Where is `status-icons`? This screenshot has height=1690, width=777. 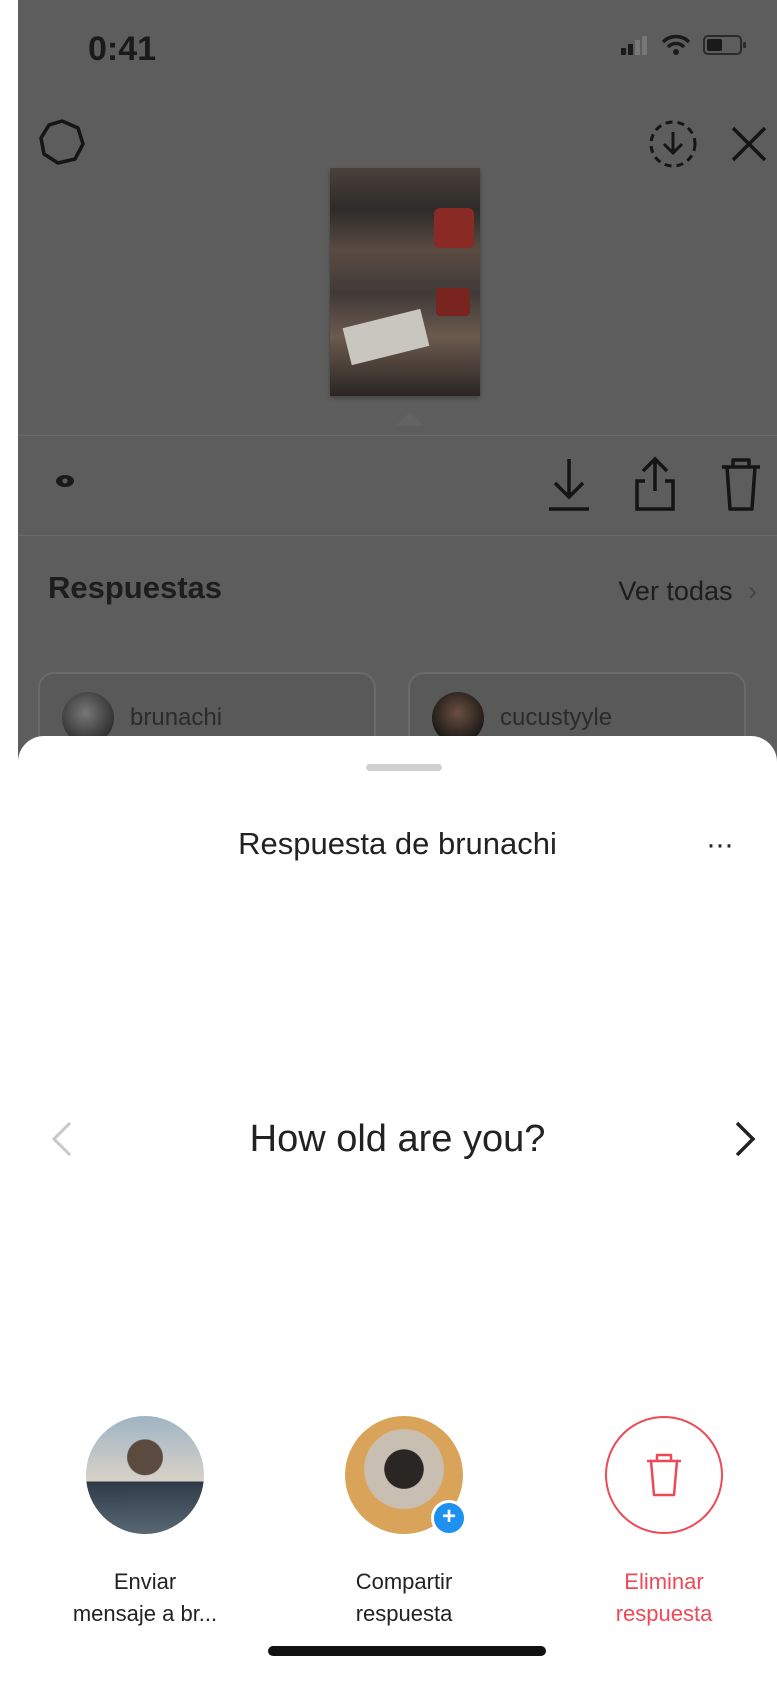
status-icons is located at coordinates (684, 45).